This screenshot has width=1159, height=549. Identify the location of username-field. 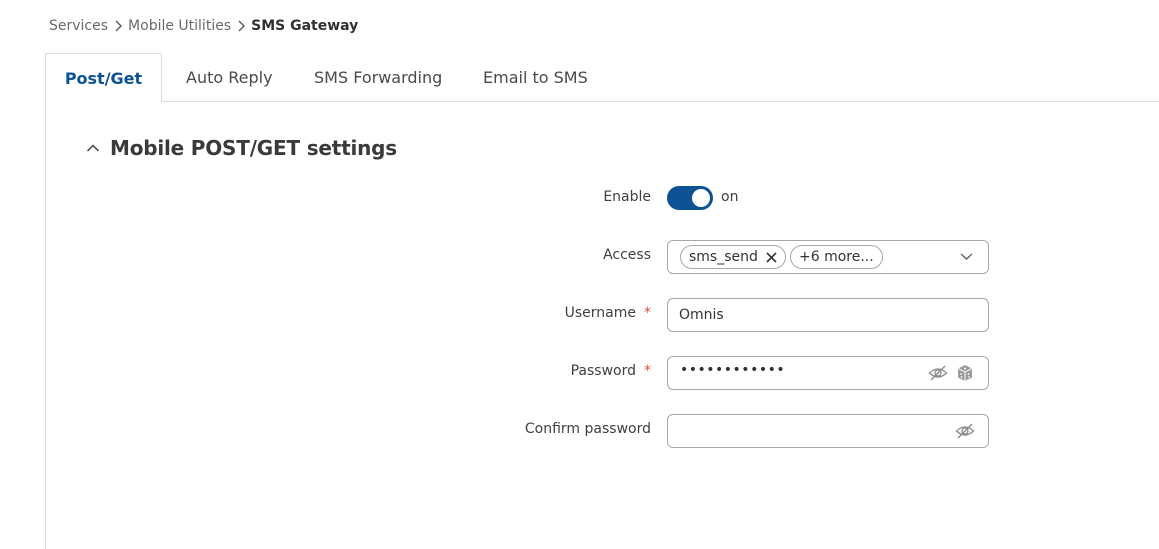
(828, 315).